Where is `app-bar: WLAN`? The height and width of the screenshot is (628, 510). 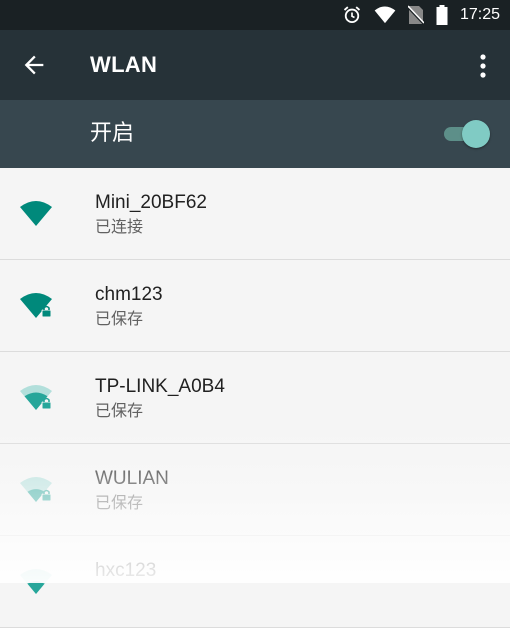
app-bar: WLAN is located at coordinates (255, 65).